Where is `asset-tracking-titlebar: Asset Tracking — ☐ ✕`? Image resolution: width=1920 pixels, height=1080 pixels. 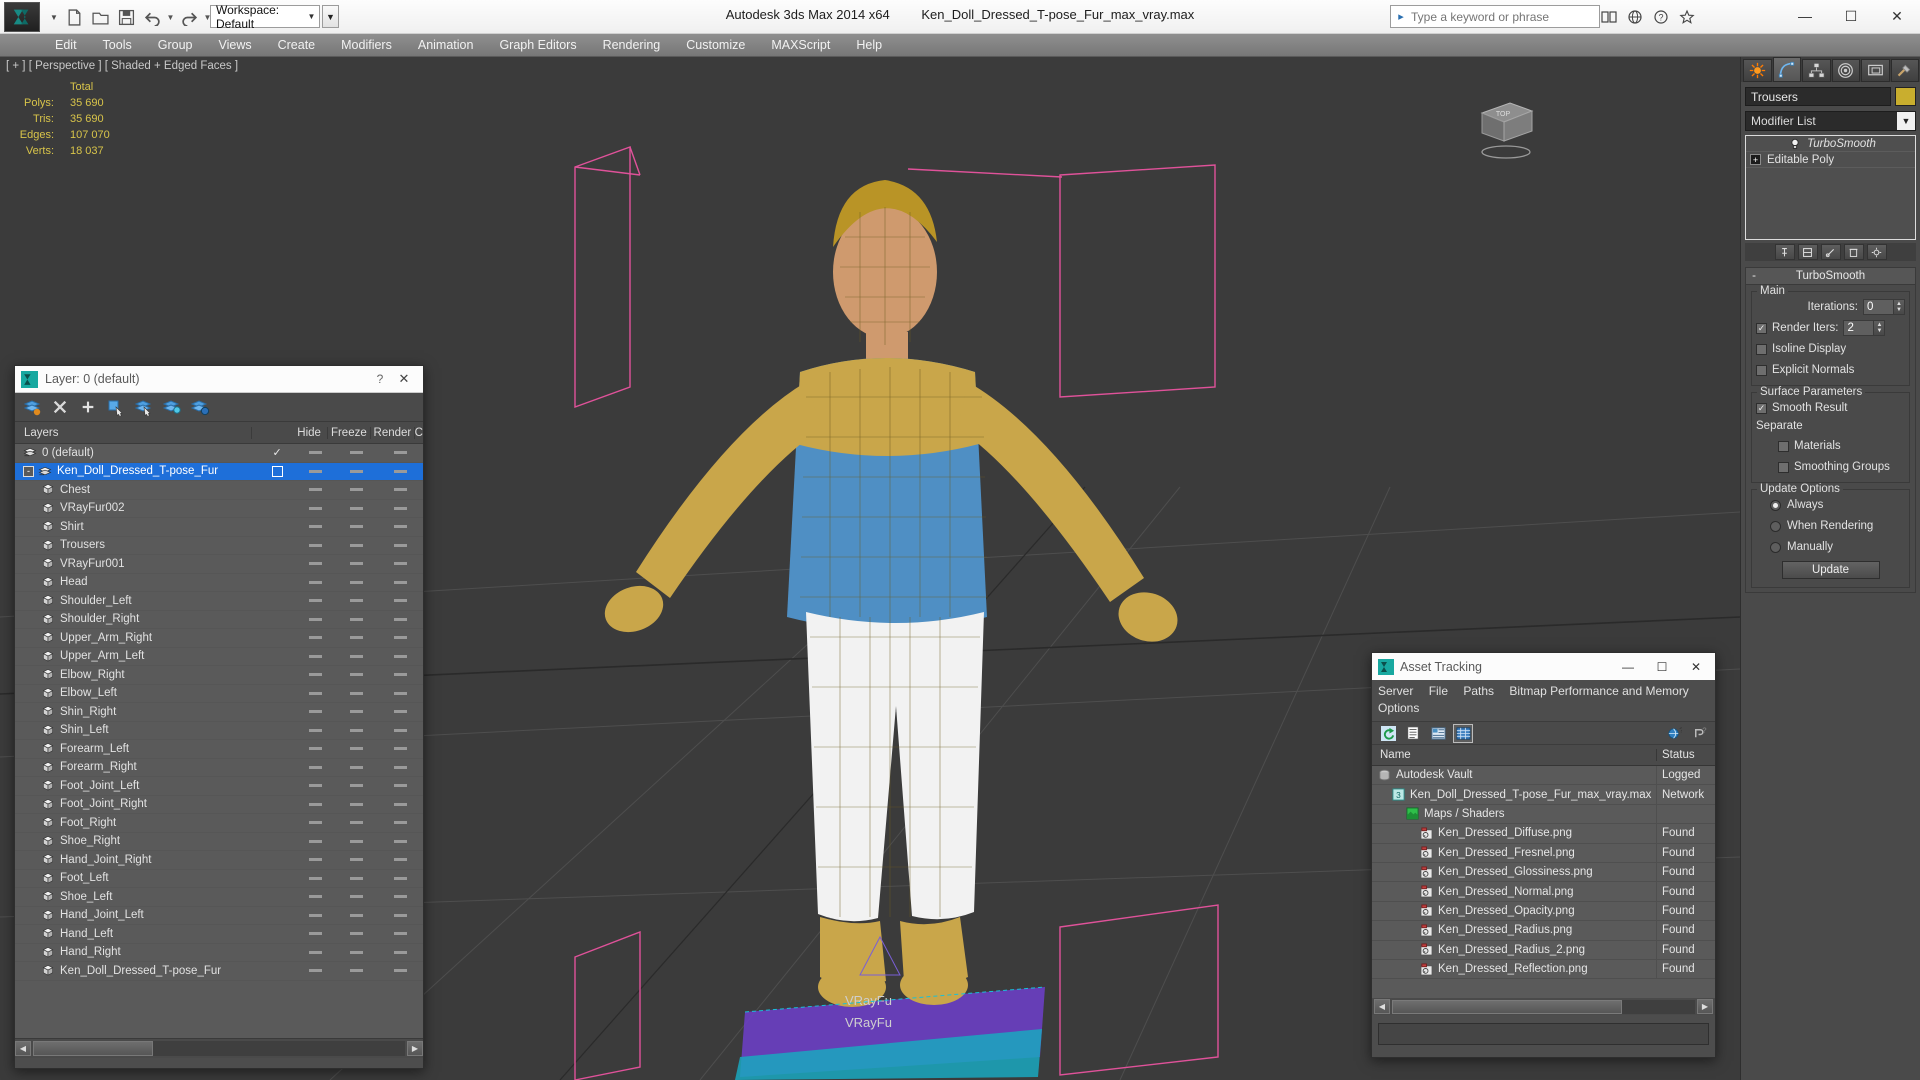
asset-tracking-titlebar: Asset Tracking — ☐ ✕ is located at coordinates (1543, 666).